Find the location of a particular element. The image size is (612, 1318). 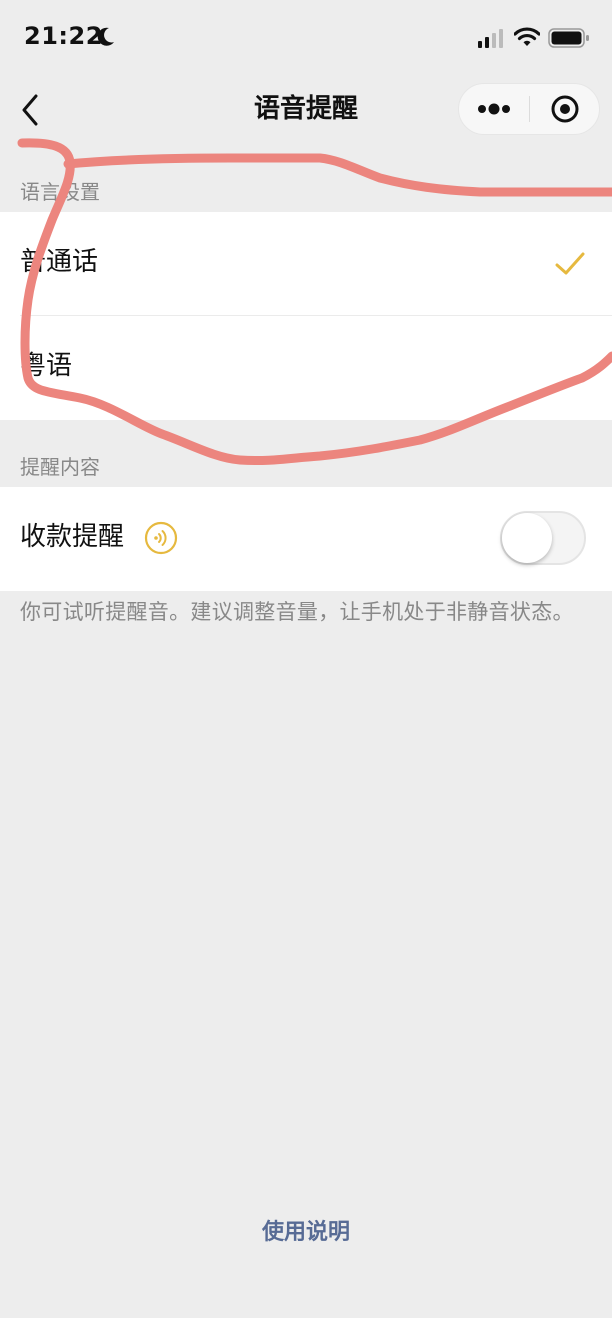

status-bar: 21:22 is located at coordinates (306, 38).